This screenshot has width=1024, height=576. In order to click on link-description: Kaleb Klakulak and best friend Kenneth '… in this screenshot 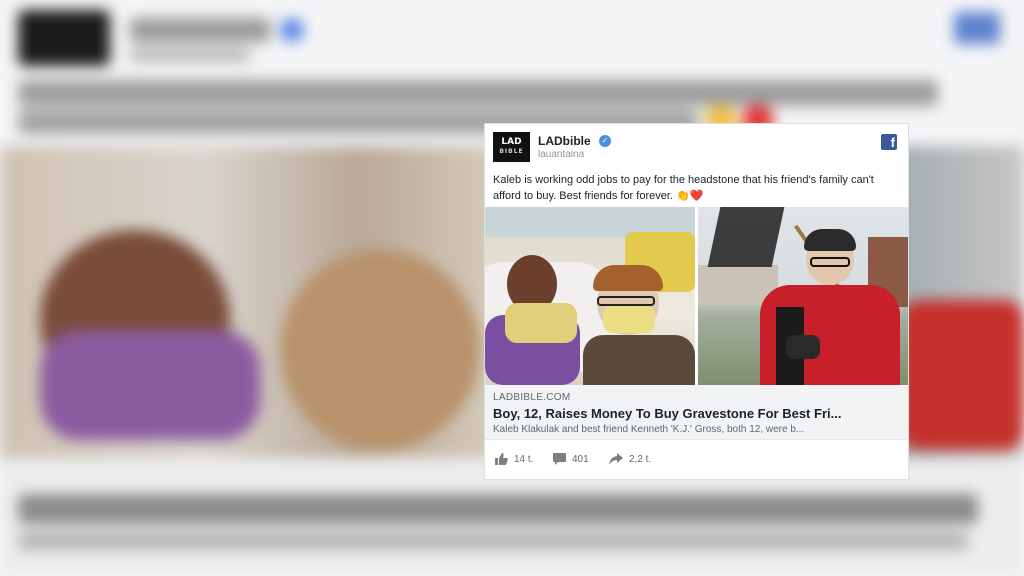, I will do `click(649, 429)`.